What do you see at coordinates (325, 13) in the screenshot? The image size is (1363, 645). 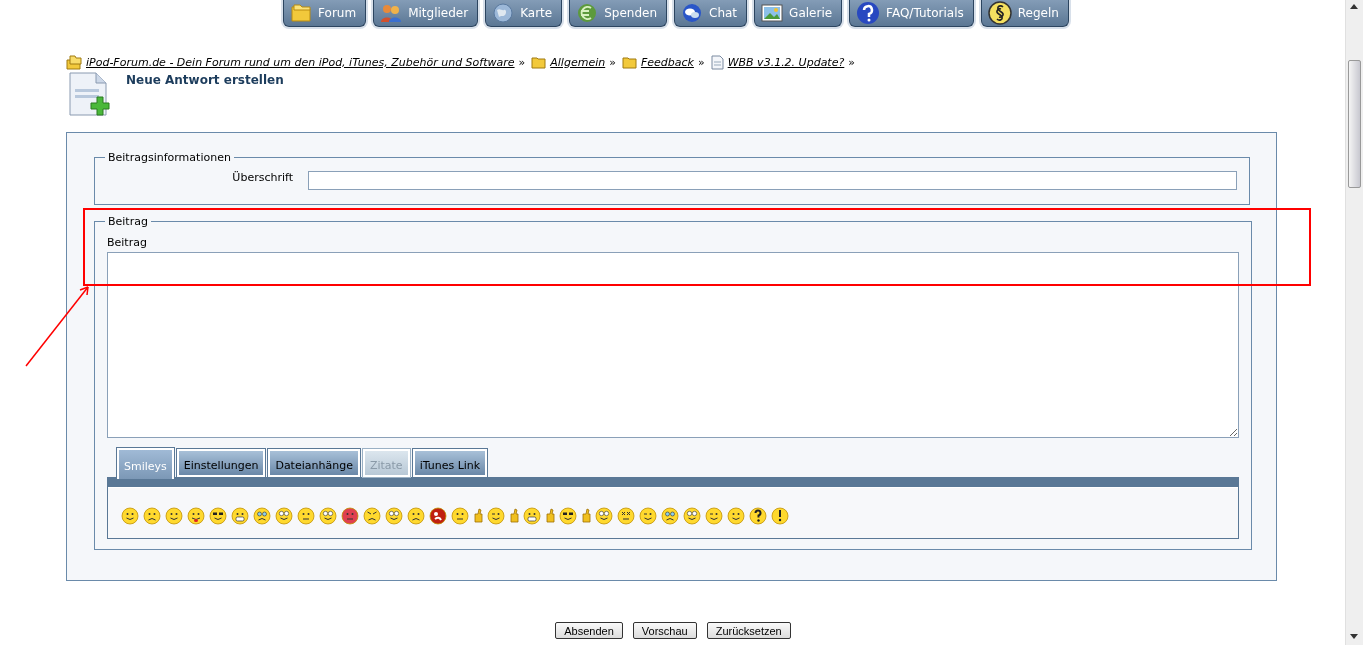 I see `nav-button: Forum` at bounding box center [325, 13].